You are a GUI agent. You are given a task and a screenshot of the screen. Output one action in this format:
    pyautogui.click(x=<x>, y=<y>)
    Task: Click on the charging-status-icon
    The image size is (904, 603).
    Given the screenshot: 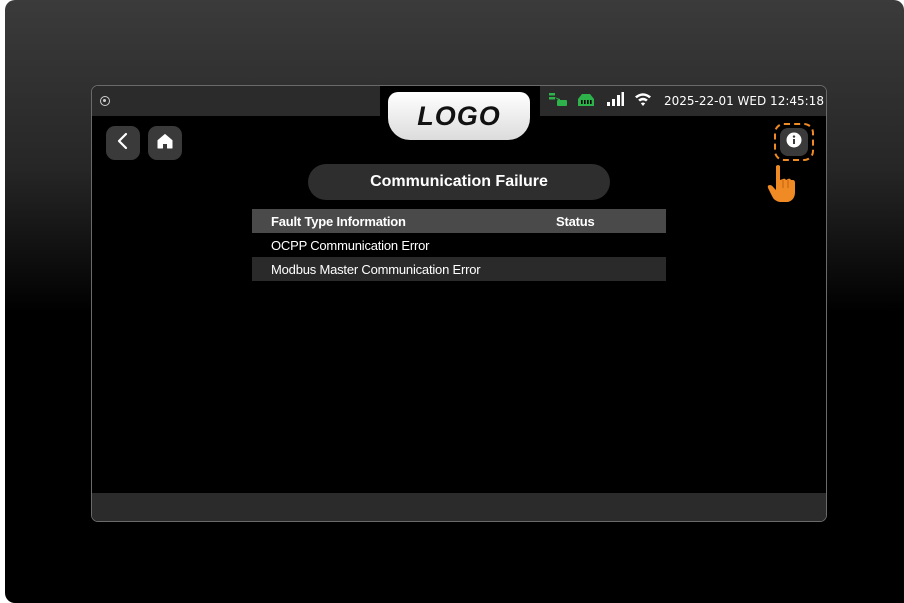 What is the action you would take?
    pyautogui.click(x=558, y=101)
    